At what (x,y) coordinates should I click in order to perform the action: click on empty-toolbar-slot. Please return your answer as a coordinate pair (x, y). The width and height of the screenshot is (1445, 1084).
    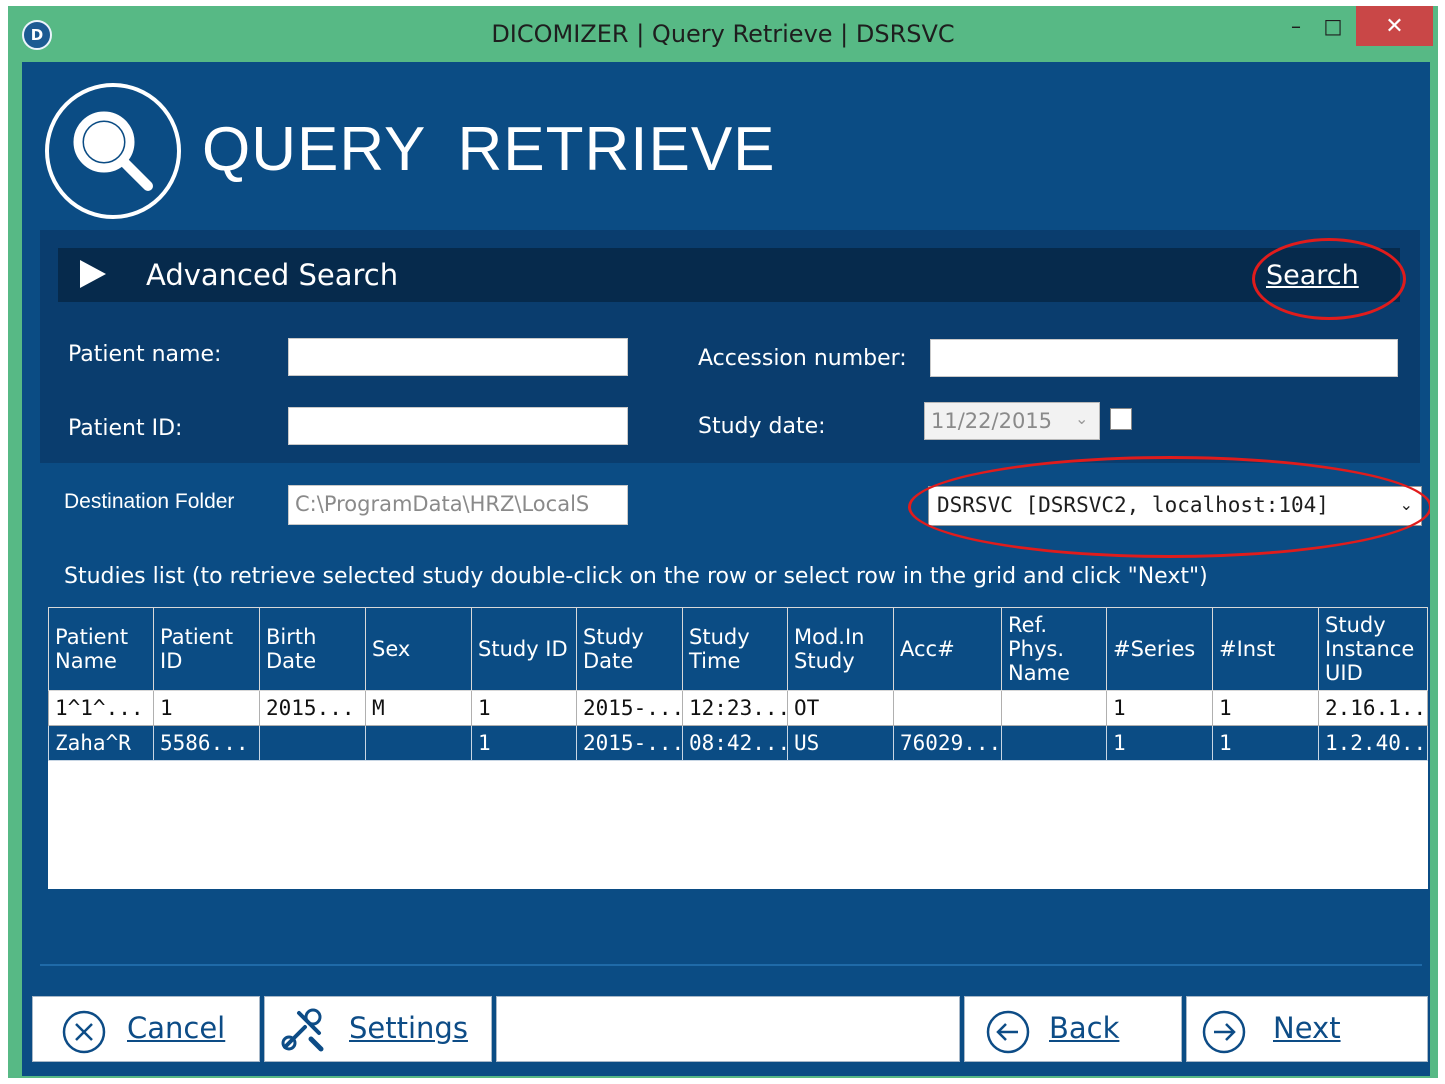
    Looking at the image, I should click on (728, 1029).